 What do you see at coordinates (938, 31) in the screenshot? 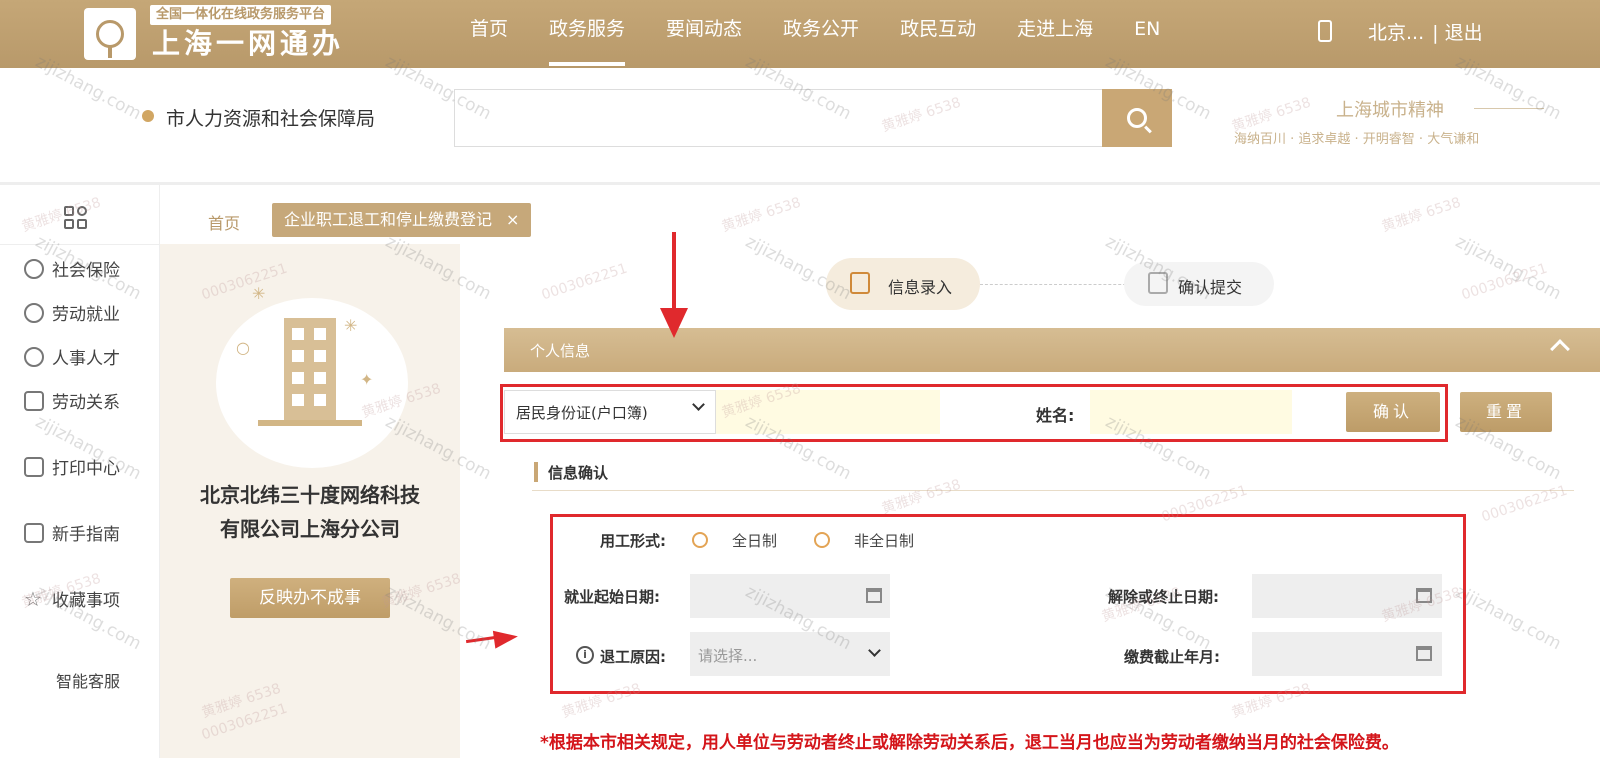
I see `nav-interaction: 政民互动` at bounding box center [938, 31].